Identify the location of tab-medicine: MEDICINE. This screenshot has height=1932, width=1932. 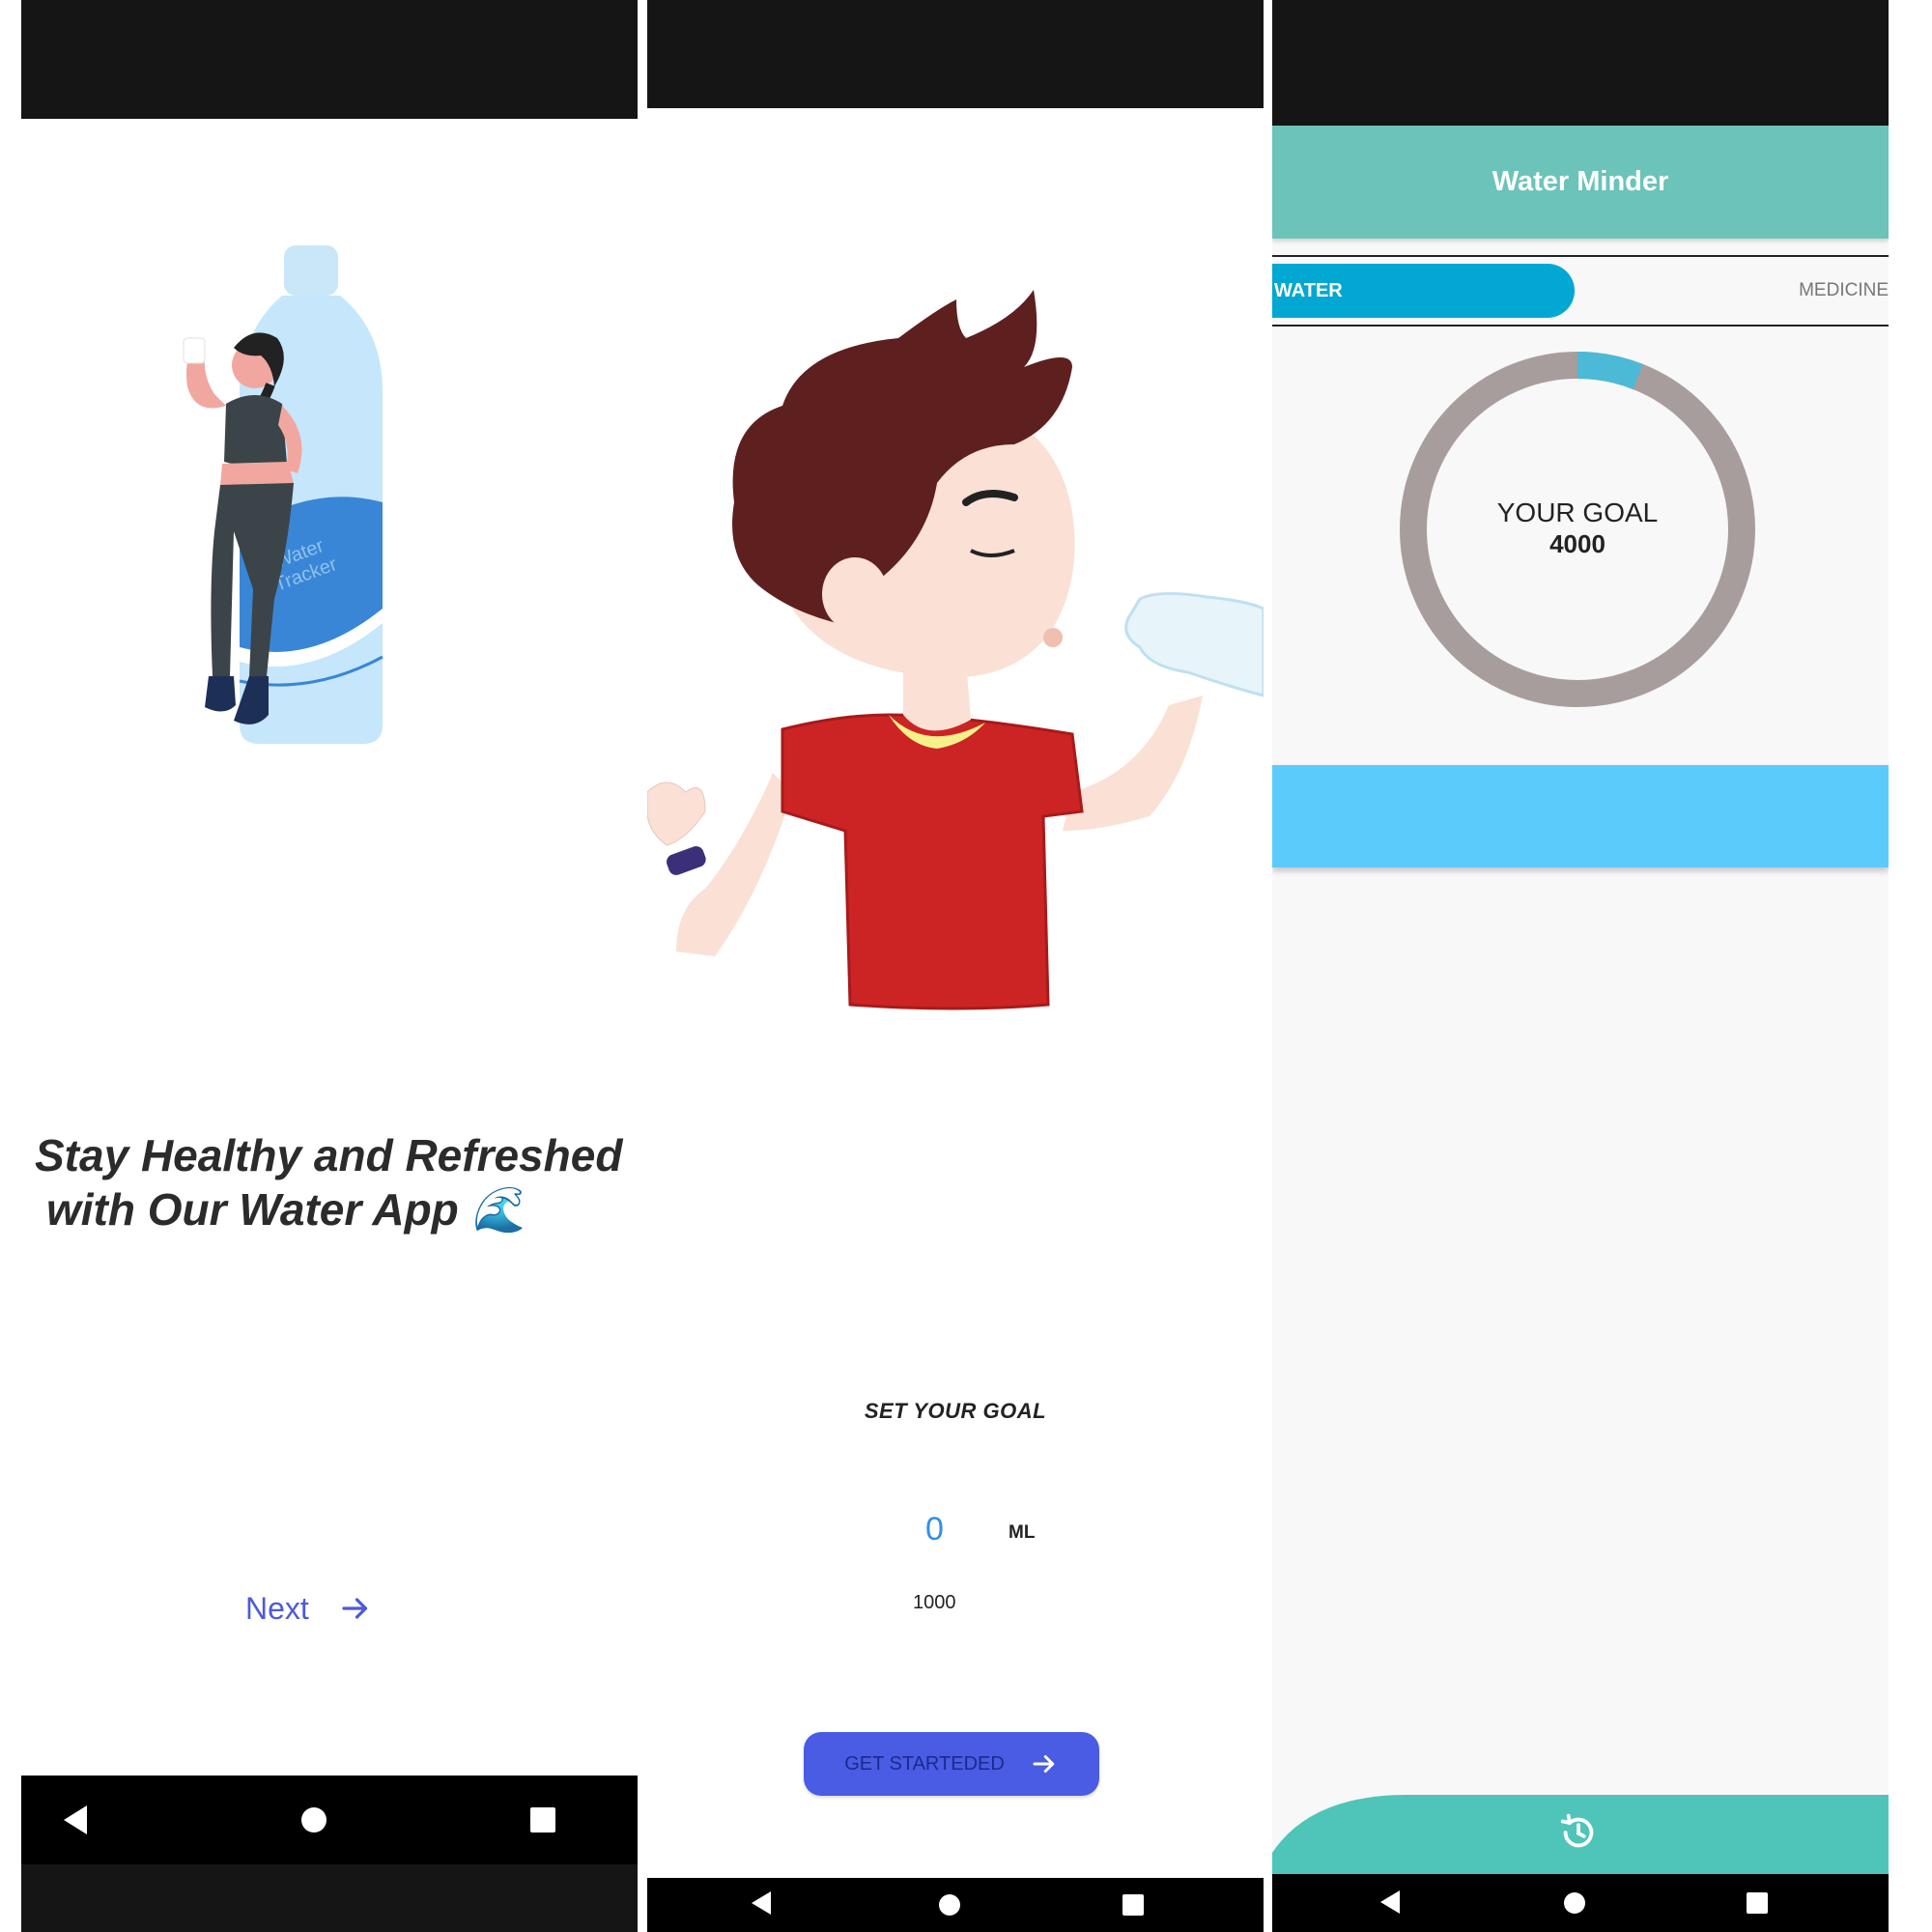
(1844, 291).